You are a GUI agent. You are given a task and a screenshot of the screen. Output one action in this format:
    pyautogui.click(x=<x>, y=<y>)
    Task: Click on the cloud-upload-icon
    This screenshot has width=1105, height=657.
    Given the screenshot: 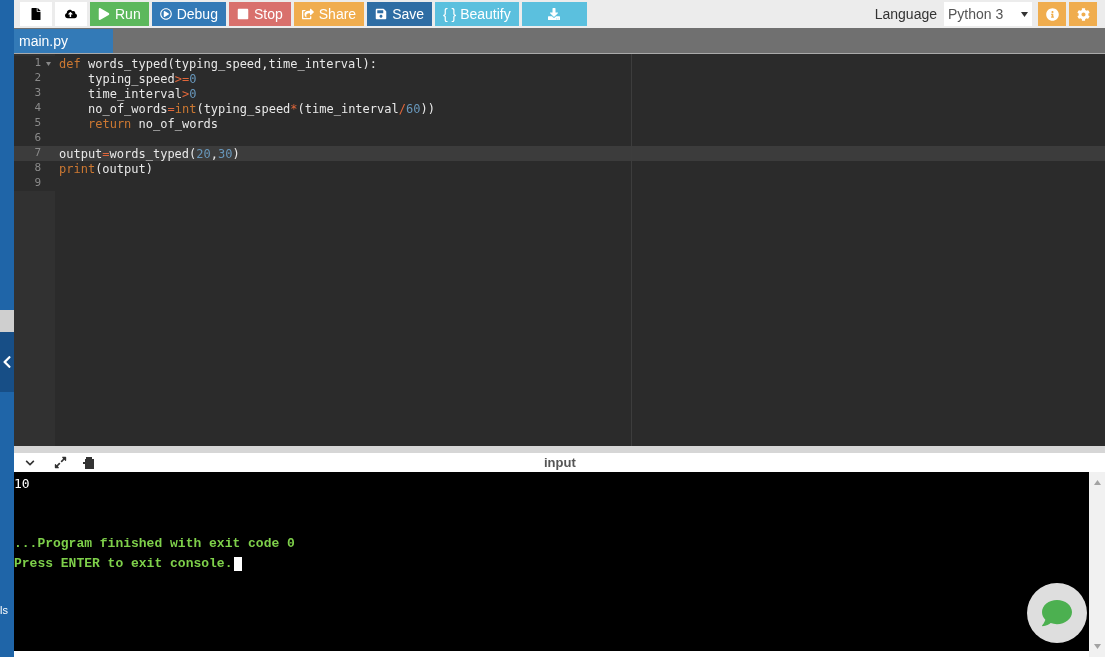 What is the action you would take?
    pyautogui.click(x=71, y=14)
    